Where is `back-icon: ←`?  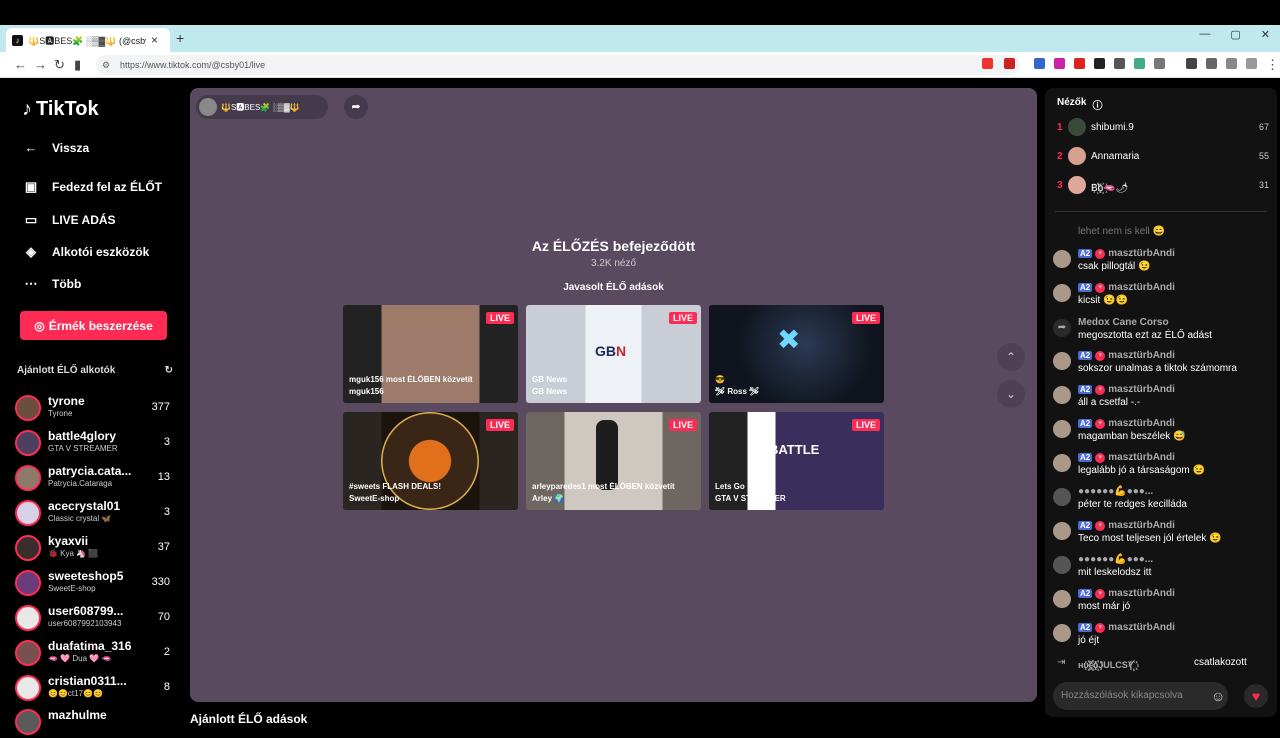
back-icon: ← is located at coordinates (20, 64).